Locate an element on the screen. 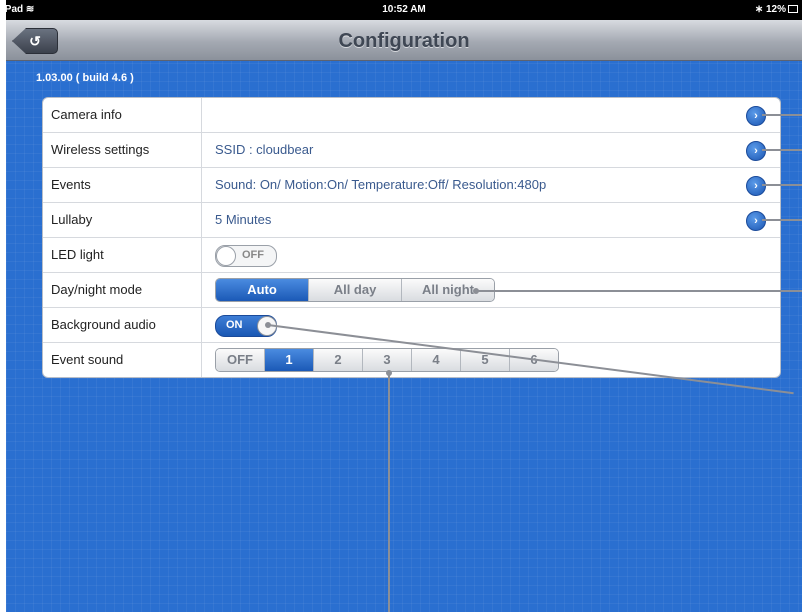 The height and width of the screenshot is (612, 802). row-background-audio: Background audio ON is located at coordinates (411, 325).